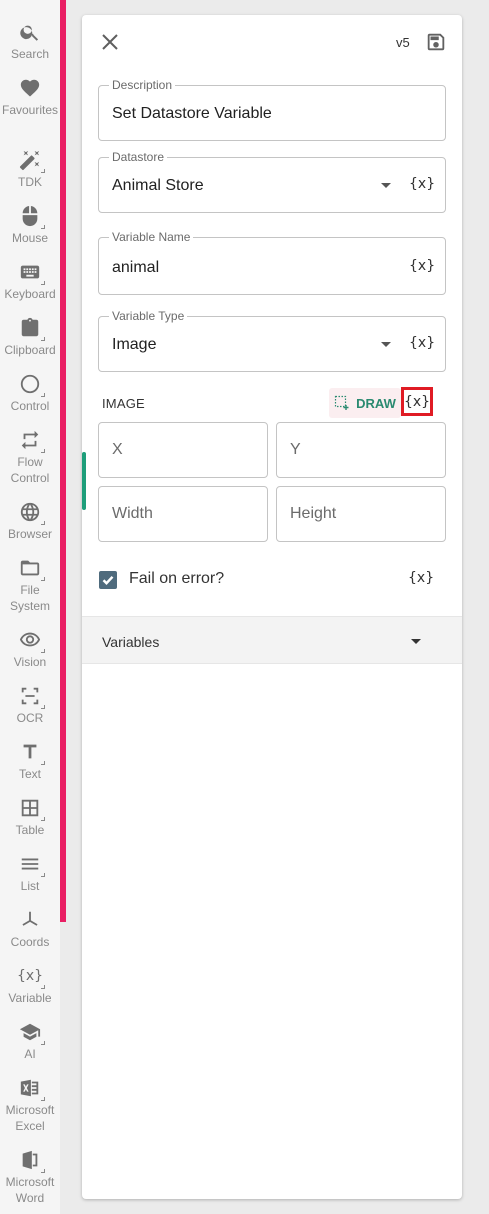  What do you see at coordinates (131, 642) in the screenshot?
I see `variables-label: Variables` at bounding box center [131, 642].